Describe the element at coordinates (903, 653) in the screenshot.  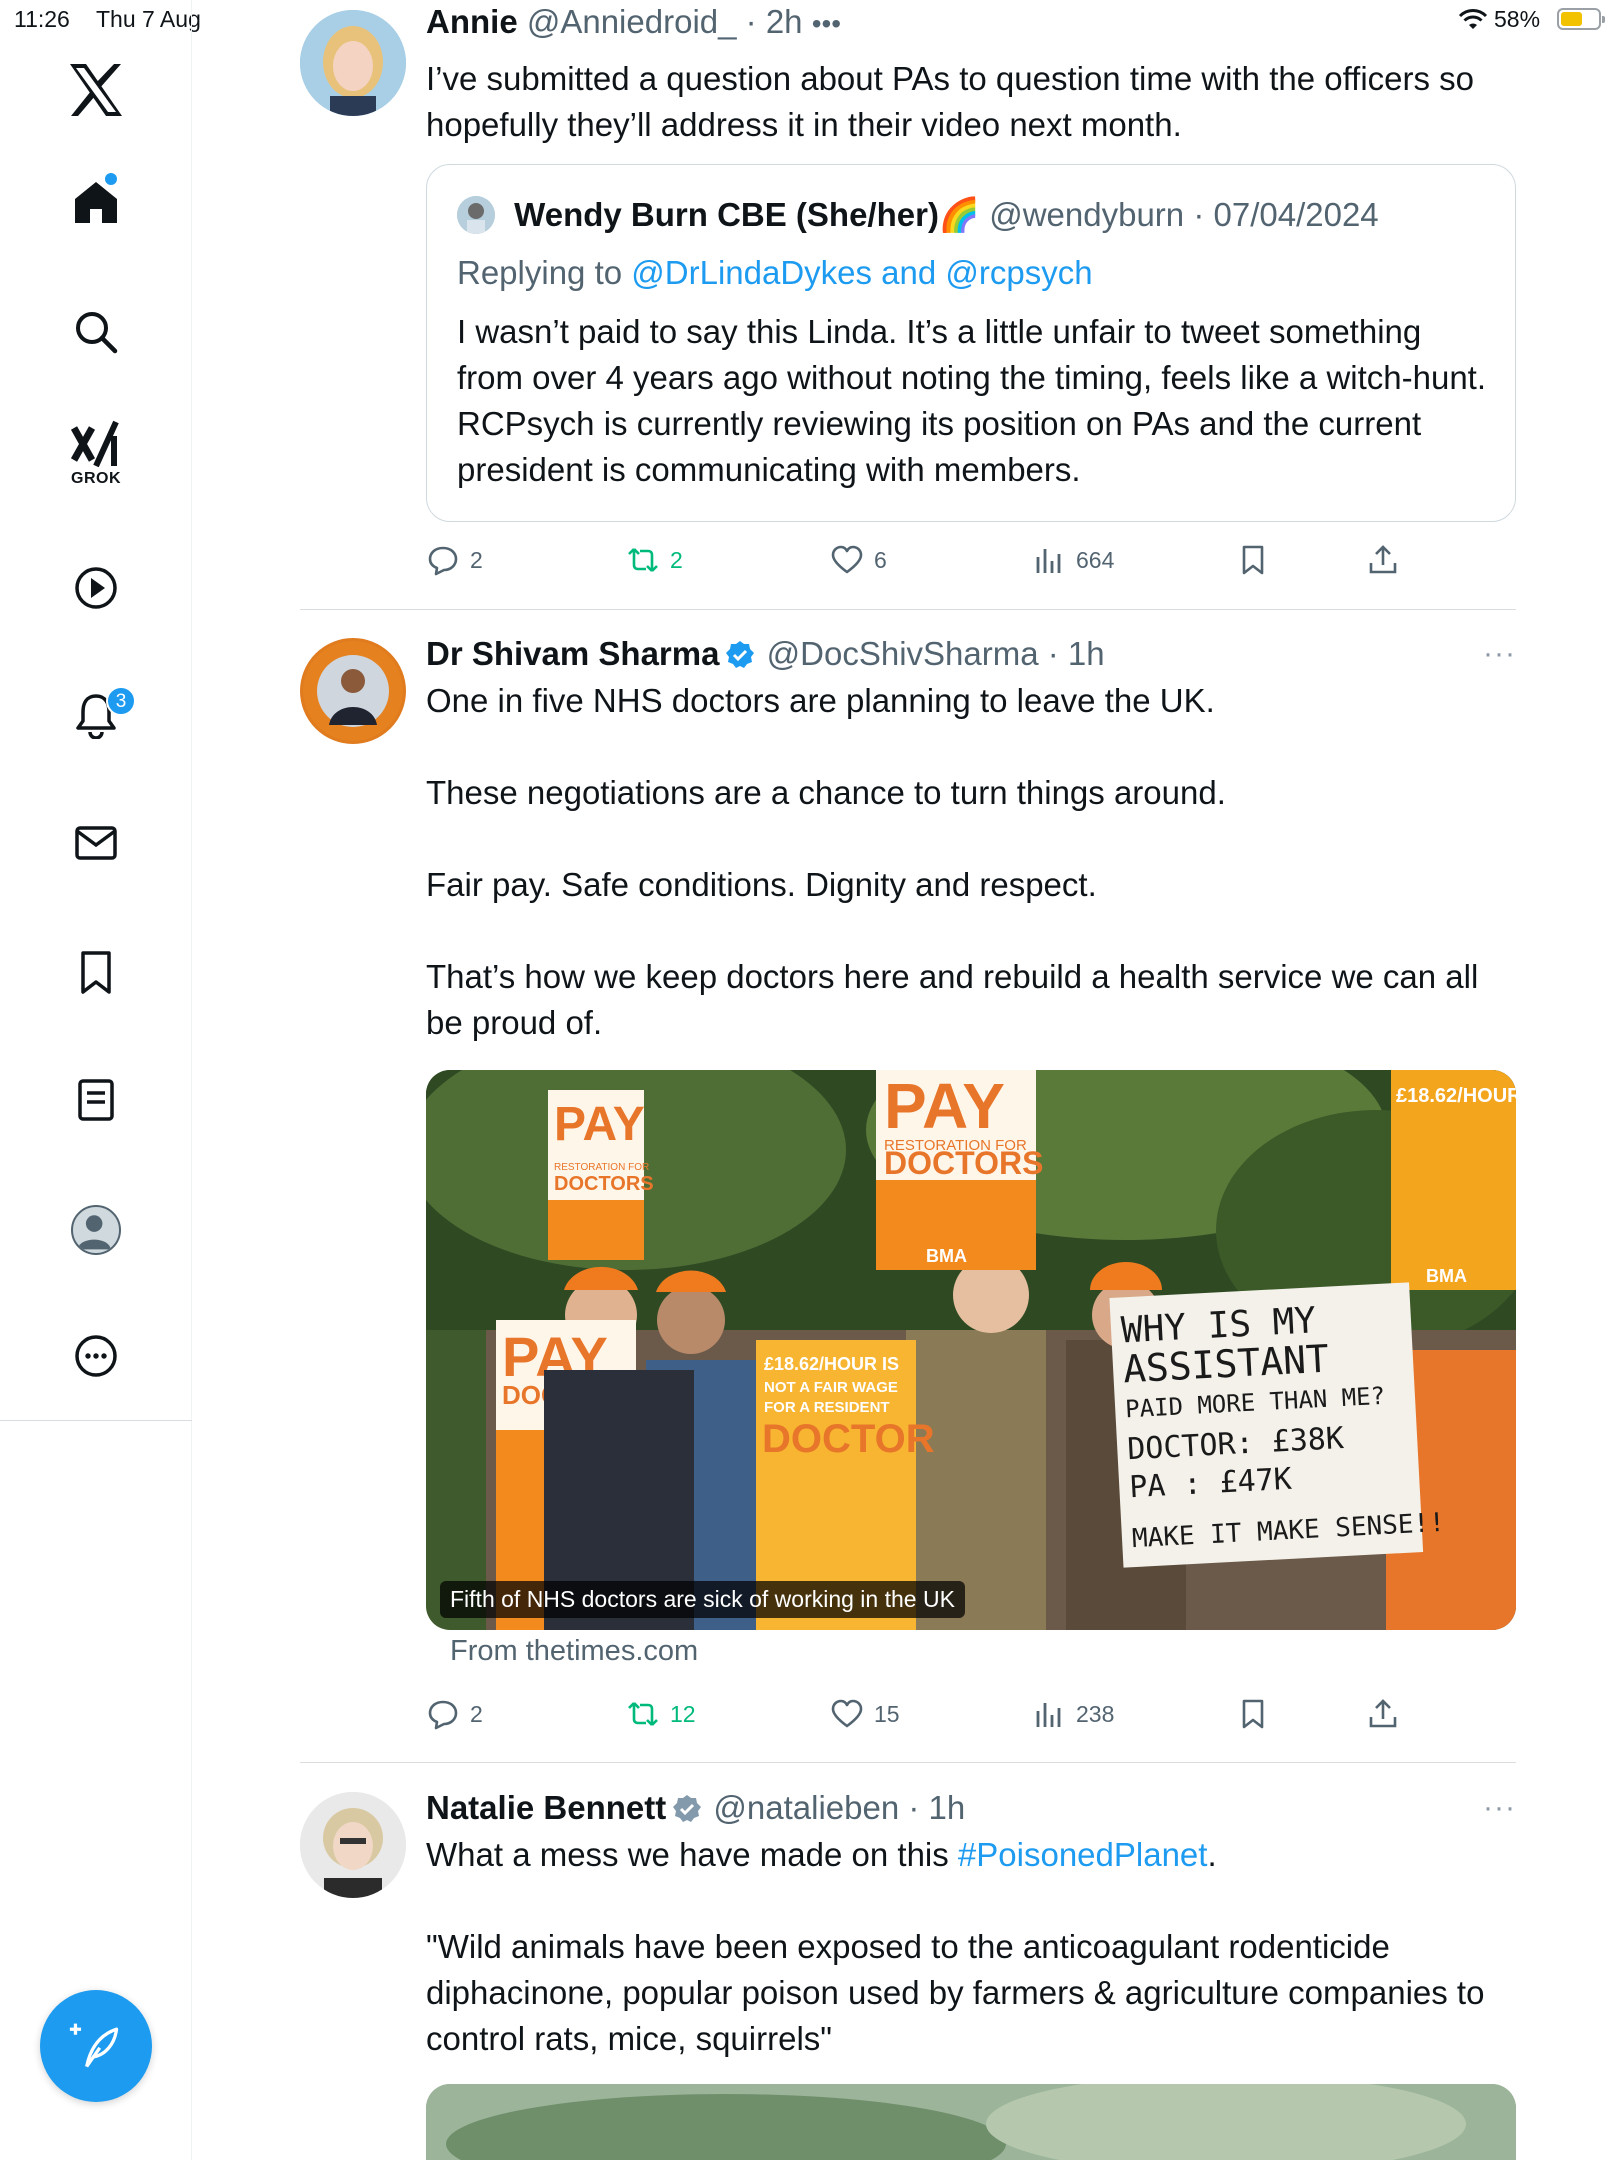
I see `handle: @DocShivSharma` at that location.